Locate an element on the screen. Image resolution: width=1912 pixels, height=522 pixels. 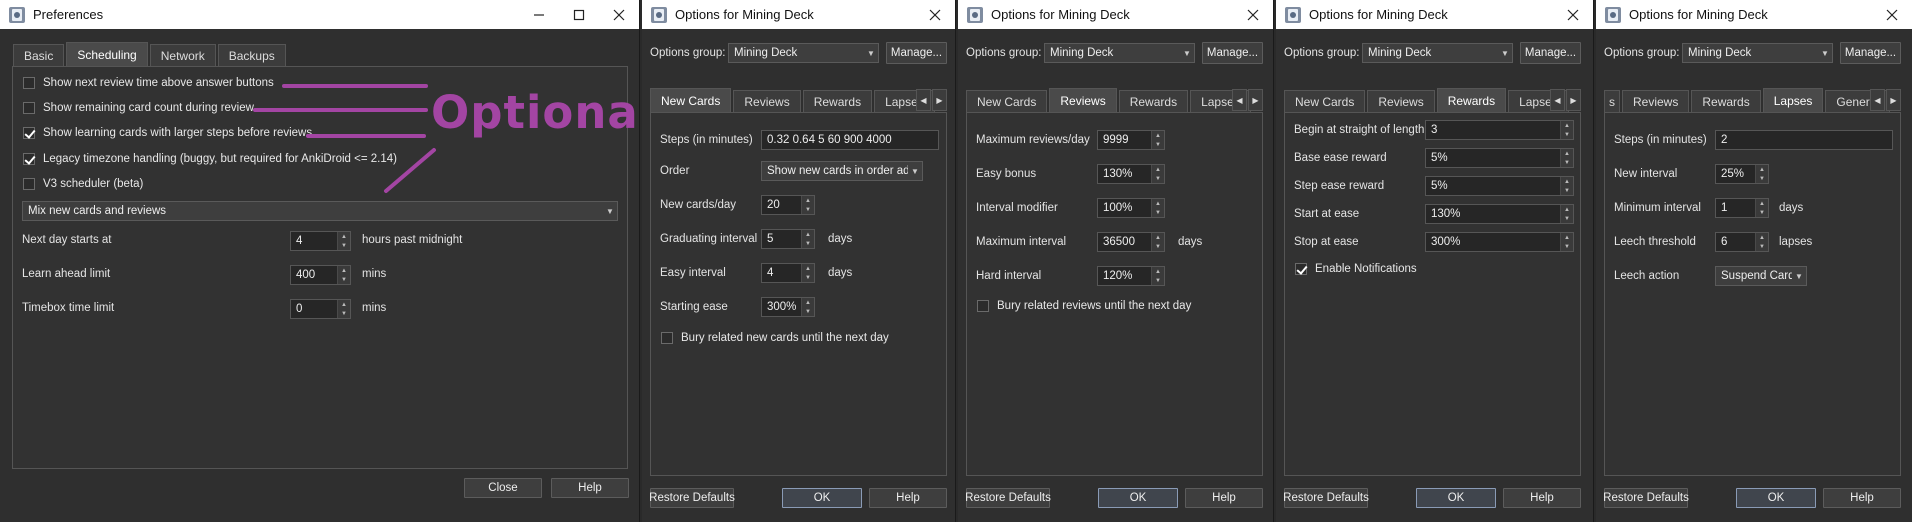
step-ease-spinbox: 5% ▲ ▼ is located at coordinates (1499, 186).